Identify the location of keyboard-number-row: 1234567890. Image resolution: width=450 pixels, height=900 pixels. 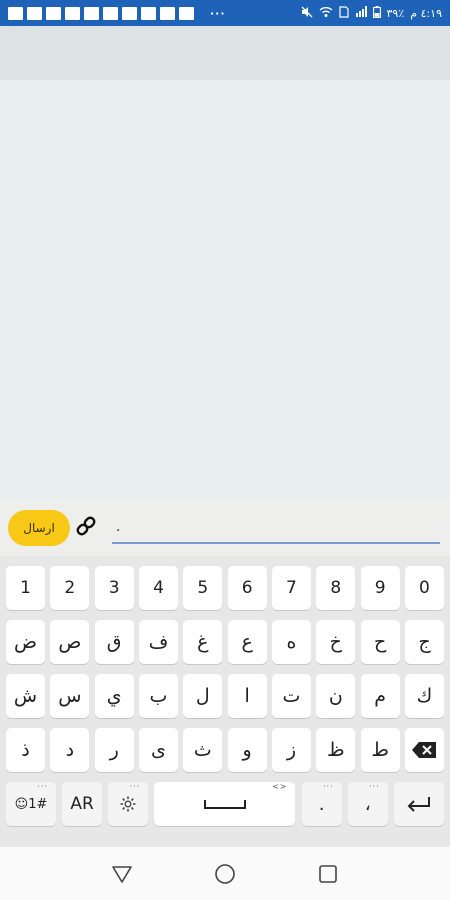
(225, 588).